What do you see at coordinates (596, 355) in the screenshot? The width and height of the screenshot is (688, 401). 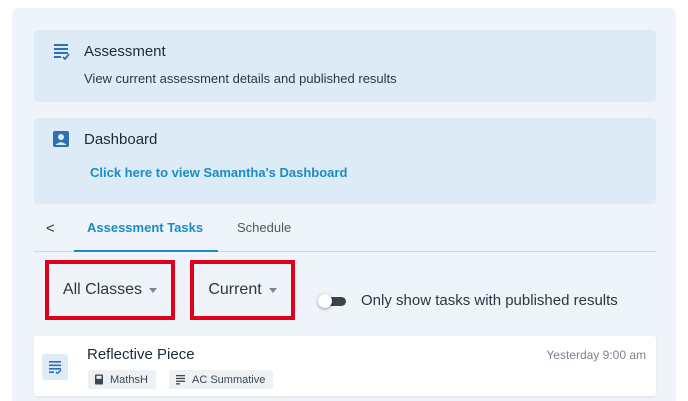 I see `task-time: Yesterday 9:00 am` at bounding box center [596, 355].